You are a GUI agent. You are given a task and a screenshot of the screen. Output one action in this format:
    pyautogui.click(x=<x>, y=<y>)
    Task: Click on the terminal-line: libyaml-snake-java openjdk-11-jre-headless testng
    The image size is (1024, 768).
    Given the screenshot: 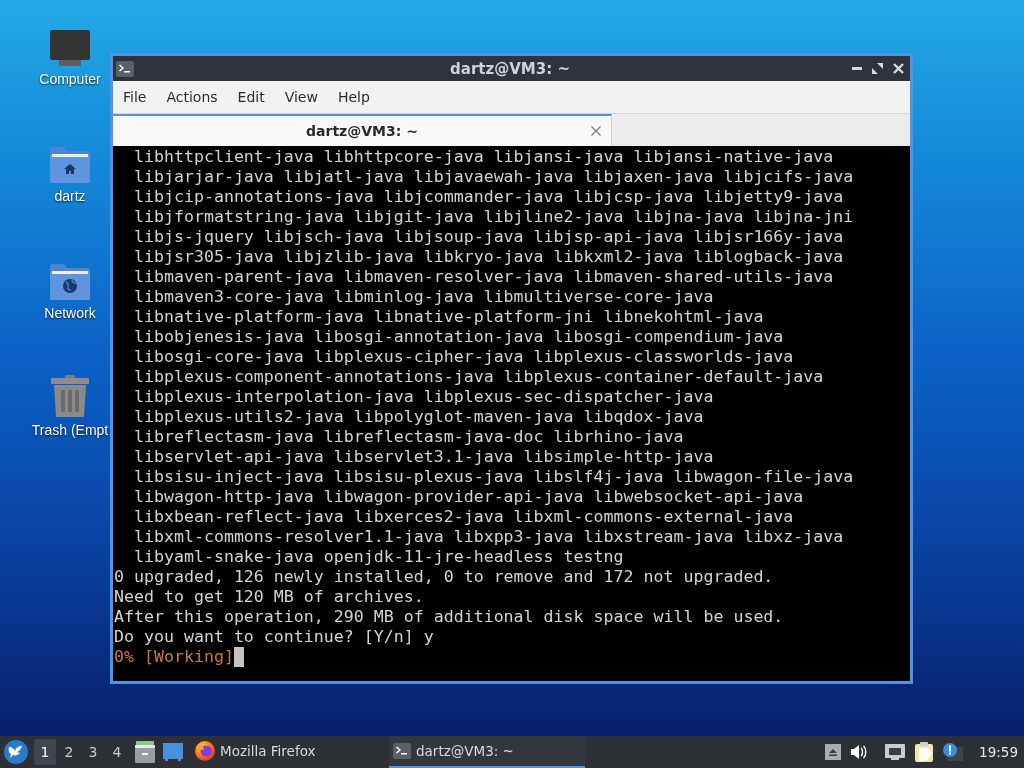 What is the action you would take?
    pyautogui.click(x=378, y=557)
    